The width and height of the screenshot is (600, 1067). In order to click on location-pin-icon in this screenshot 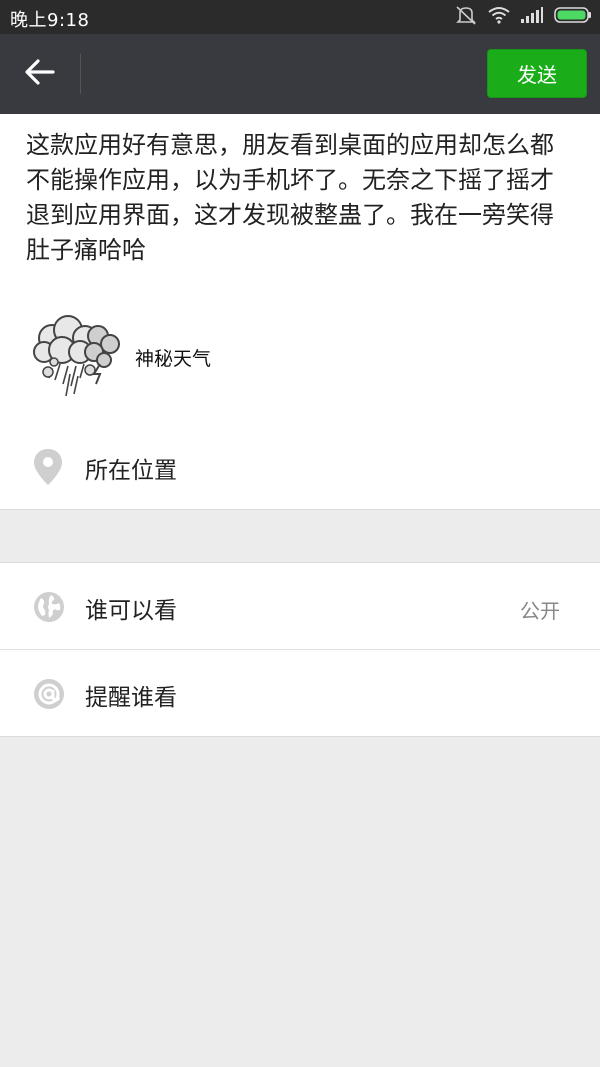, I will do `click(48, 469)`.